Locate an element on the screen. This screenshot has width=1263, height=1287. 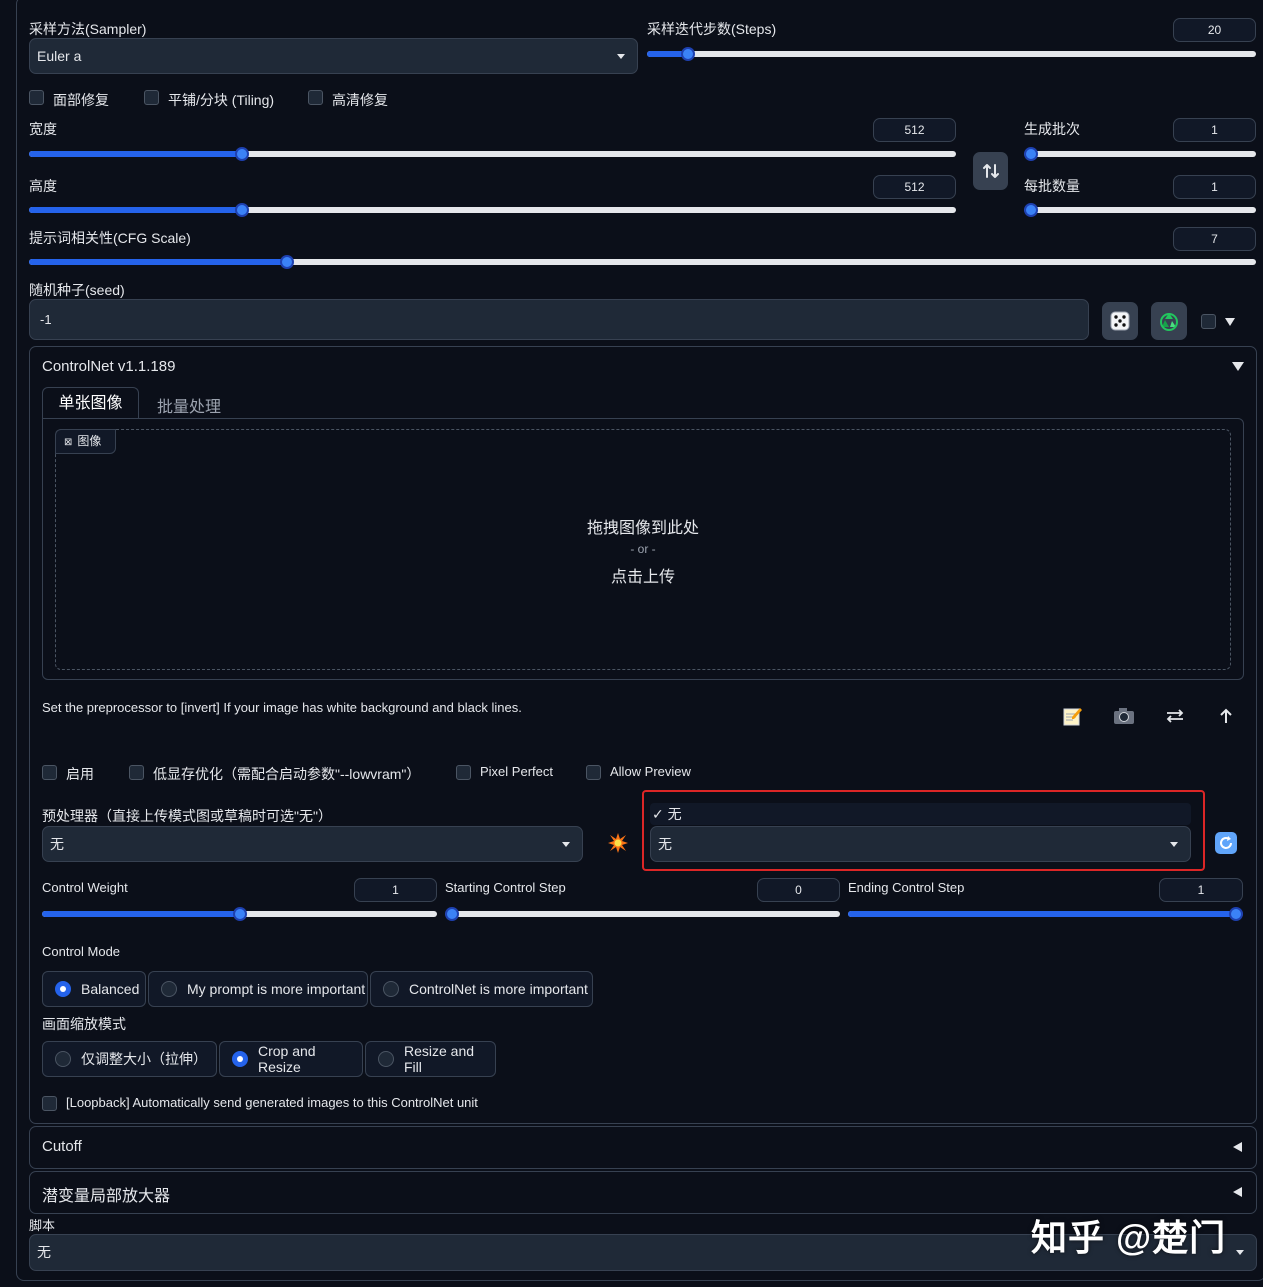
resize-mode-label-text: 仅调整大小（拉伸） is located at coordinates (144, 1059).